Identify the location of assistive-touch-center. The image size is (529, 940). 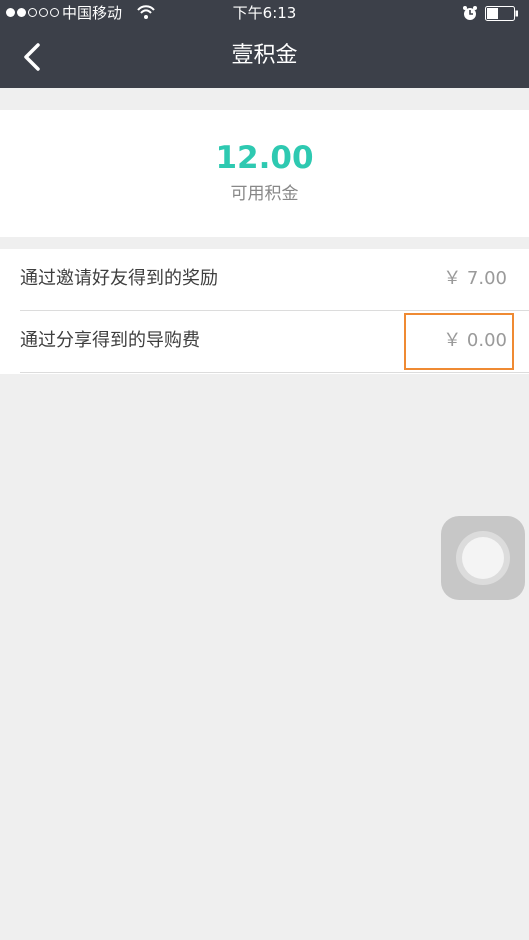
(483, 558).